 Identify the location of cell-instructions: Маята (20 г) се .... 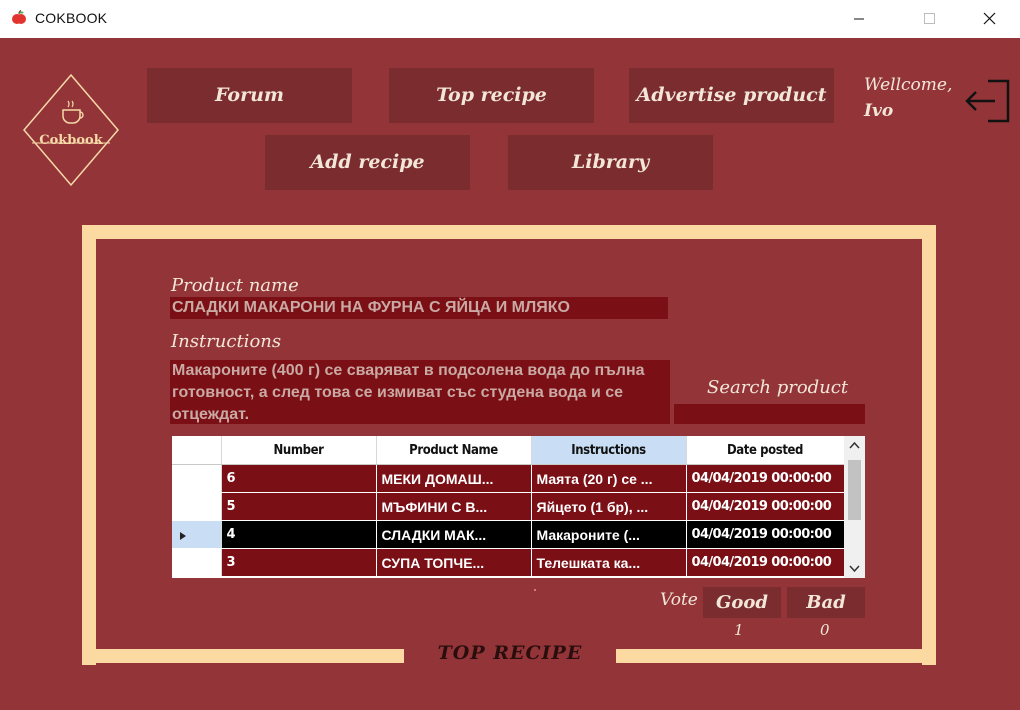
(609, 478).